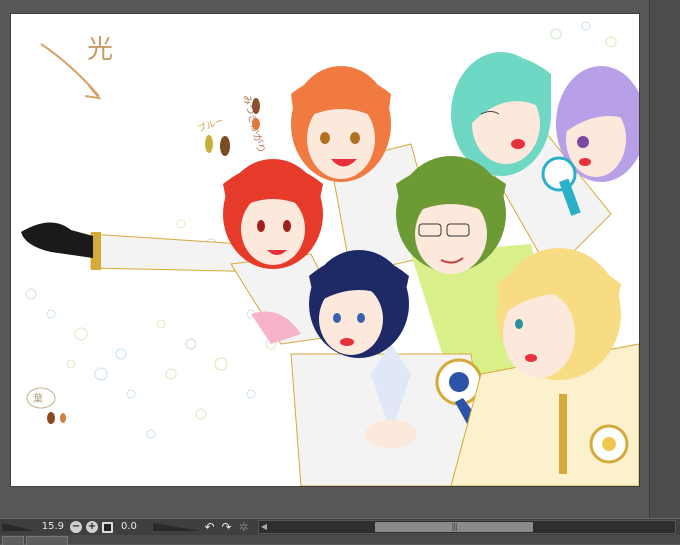 Image resolution: width=680 pixels, height=545 pixels. What do you see at coordinates (210, 124) in the screenshot?
I see `note-blue: ブルー` at bounding box center [210, 124].